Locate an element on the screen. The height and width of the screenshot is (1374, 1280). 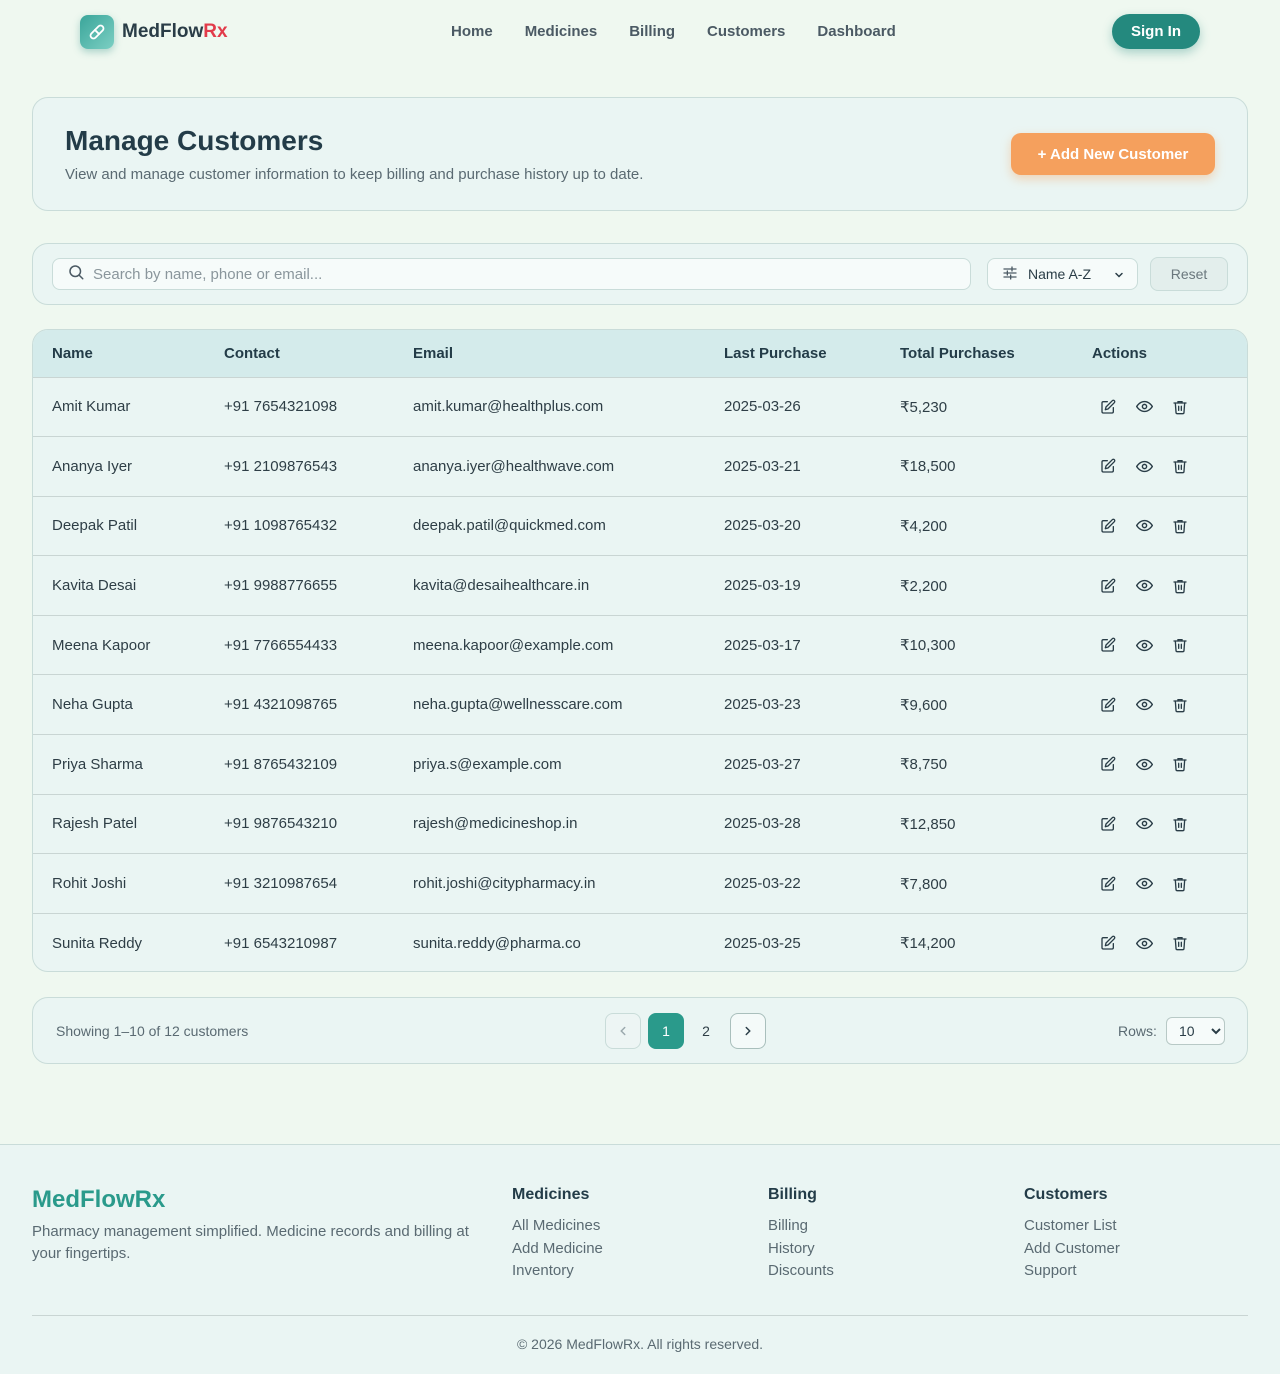
footer-link: History is located at coordinates (801, 1249).